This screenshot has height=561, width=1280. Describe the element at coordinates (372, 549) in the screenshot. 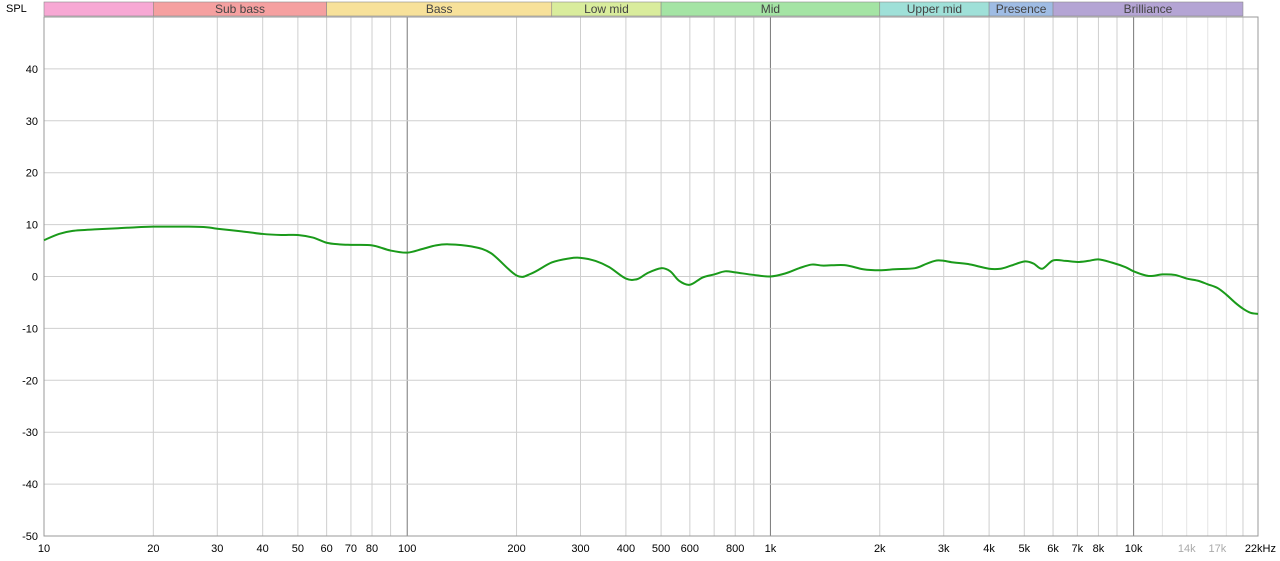

I see `x-tick-7: 80` at that location.